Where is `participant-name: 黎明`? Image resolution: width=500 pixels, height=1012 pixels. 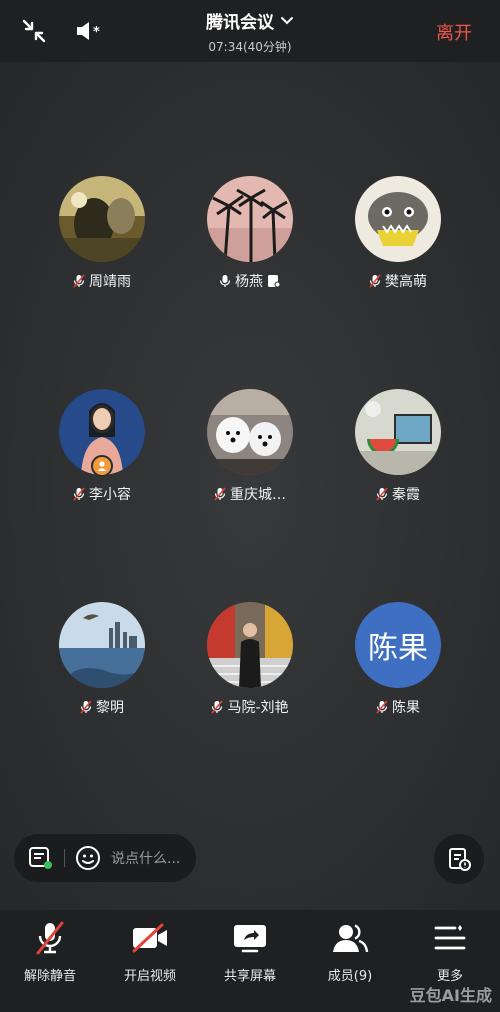
participant-name: 黎明 is located at coordinates (110, 708).